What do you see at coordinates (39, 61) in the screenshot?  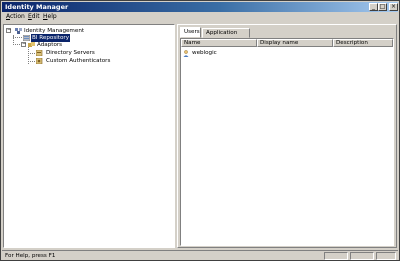 I see `custom-authenticators-icon` at bounding box center [39, 61].